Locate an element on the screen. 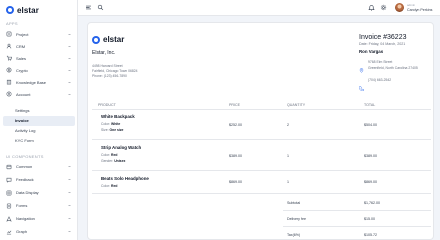  graph-icon is located at coordinates (9, 232).